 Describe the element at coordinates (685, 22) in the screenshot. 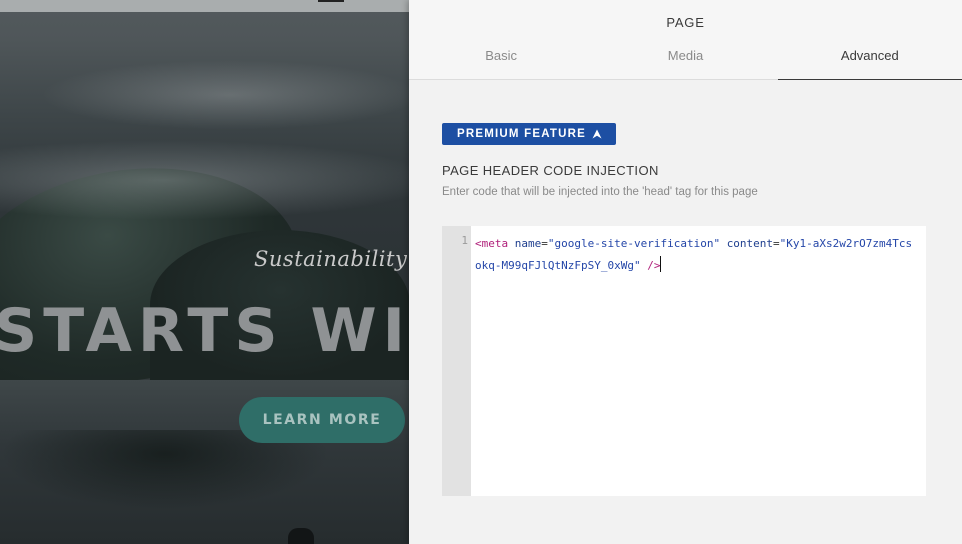

I see `panel-title: PAGE` at that location.